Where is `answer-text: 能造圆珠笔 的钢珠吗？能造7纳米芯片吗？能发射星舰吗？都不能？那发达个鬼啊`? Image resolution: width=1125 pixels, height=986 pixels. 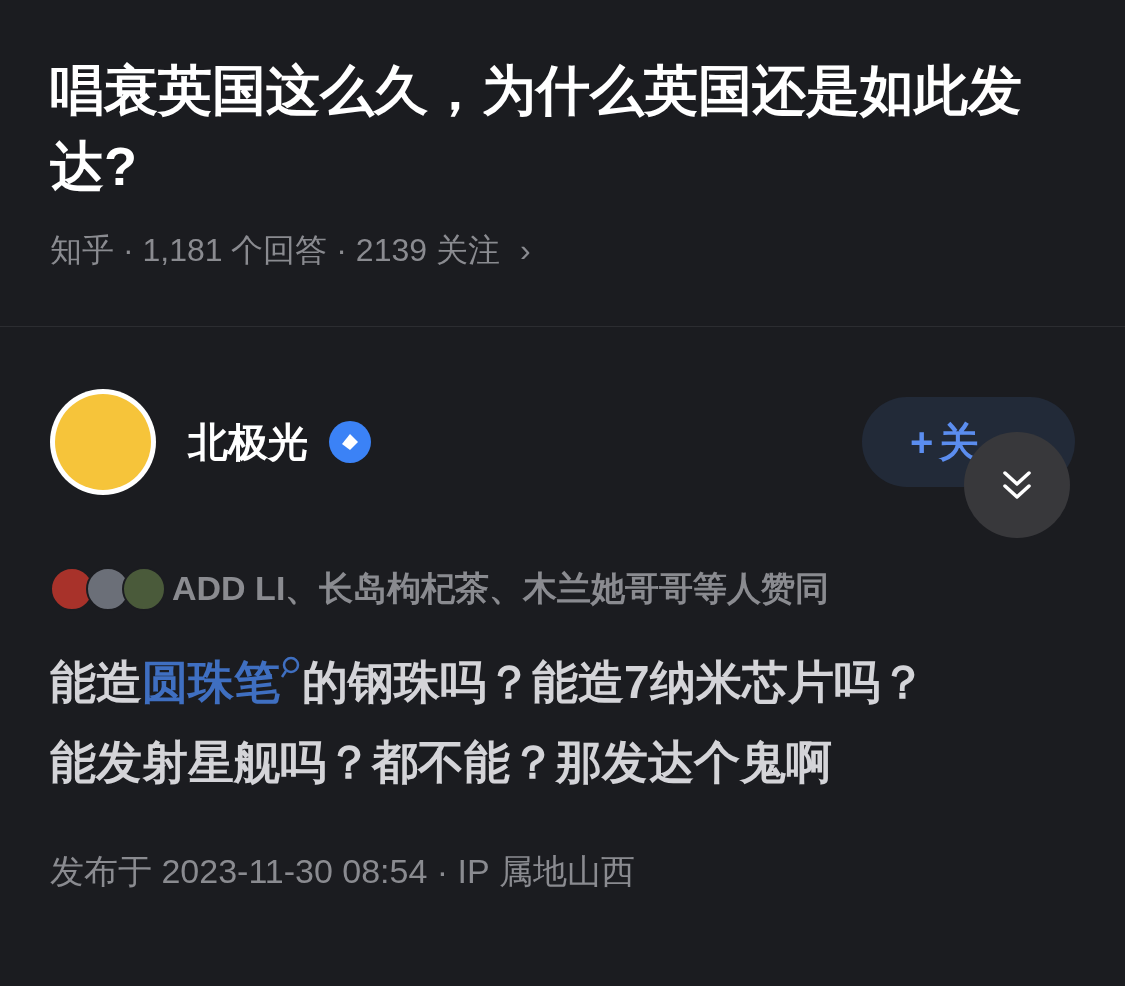
answer-text: 能造圆珠笔 的钢珠吗？能造7纳米芯片吗？能发射星舰吗？都不能？那发达个鬼啊 is located at coordinates (488, 722).